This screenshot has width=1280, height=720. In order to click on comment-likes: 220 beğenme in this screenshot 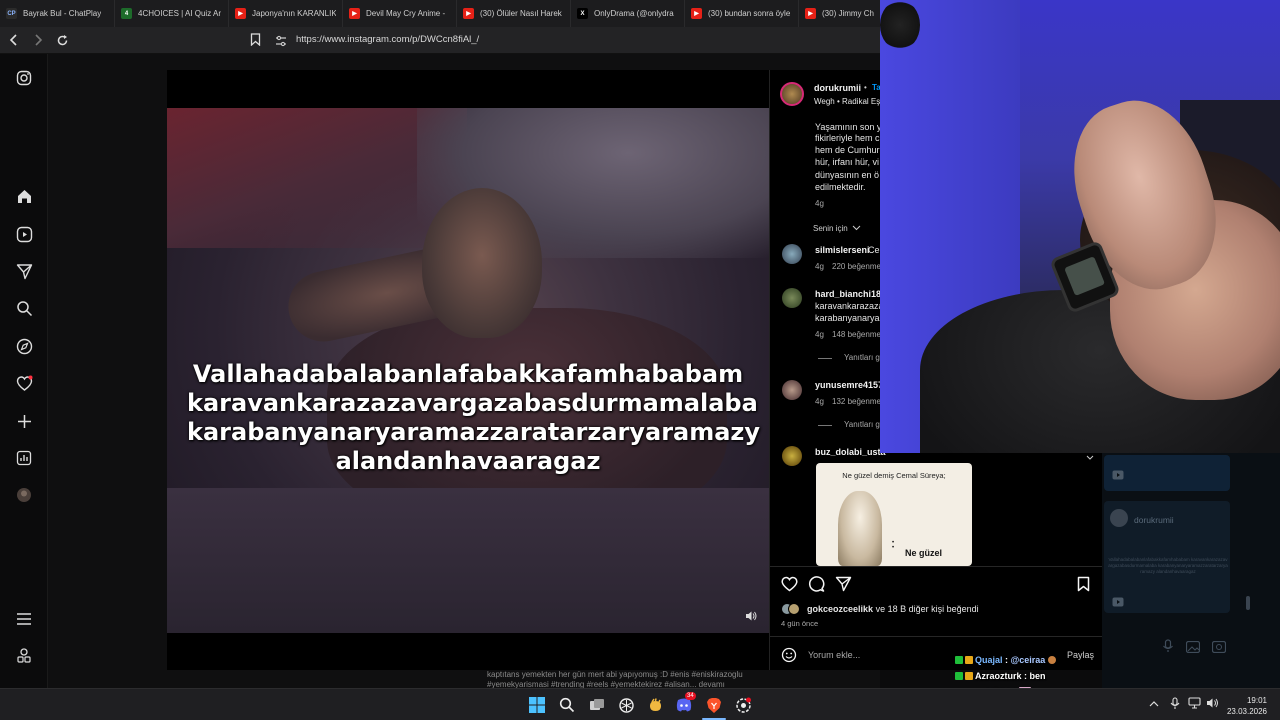, I will do `click(856, 266)`.